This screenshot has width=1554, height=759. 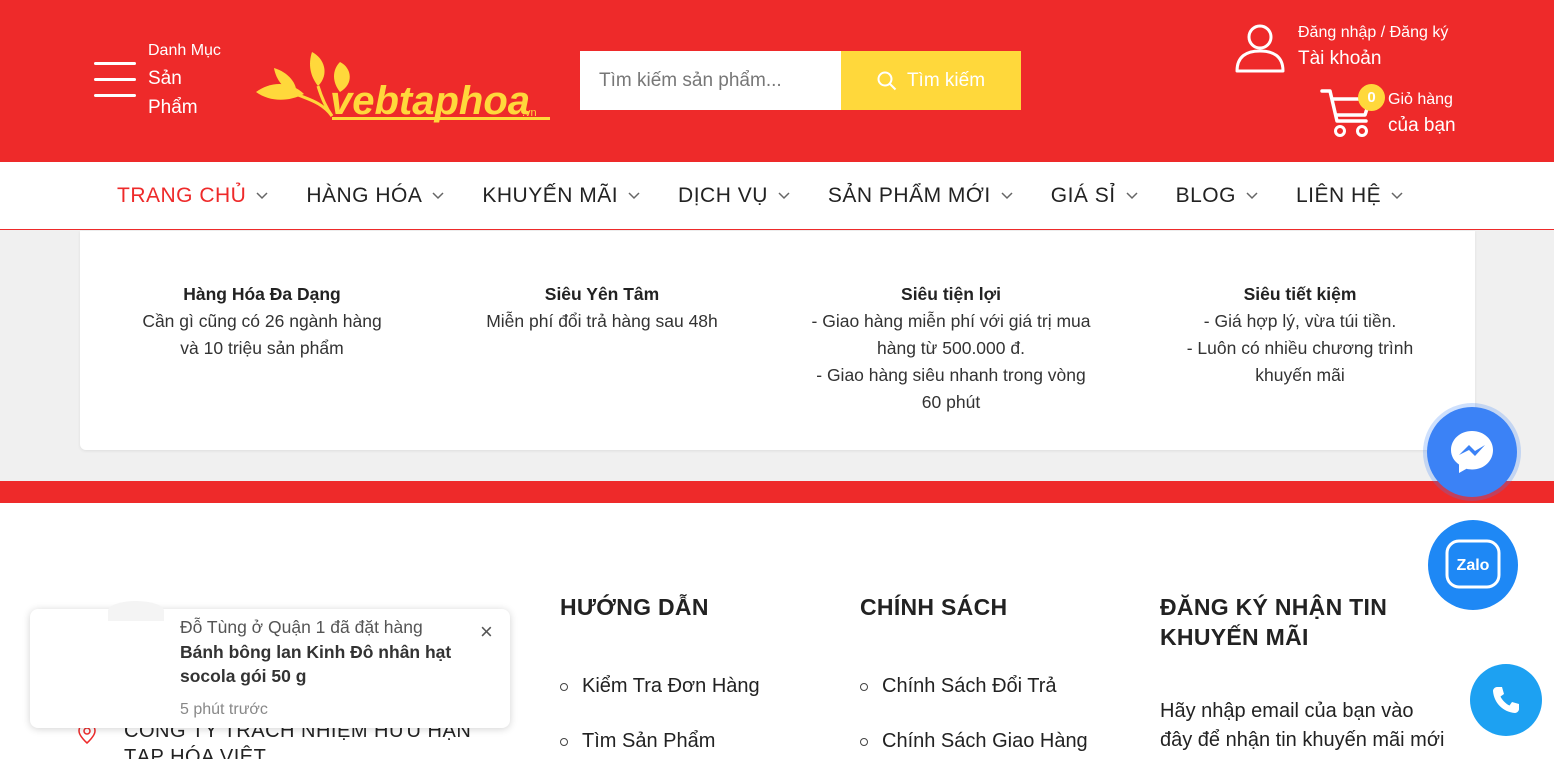 I want to click on feature-text: Cần gì cũng có 26 ngành hàng, so click(x=262, y=321).